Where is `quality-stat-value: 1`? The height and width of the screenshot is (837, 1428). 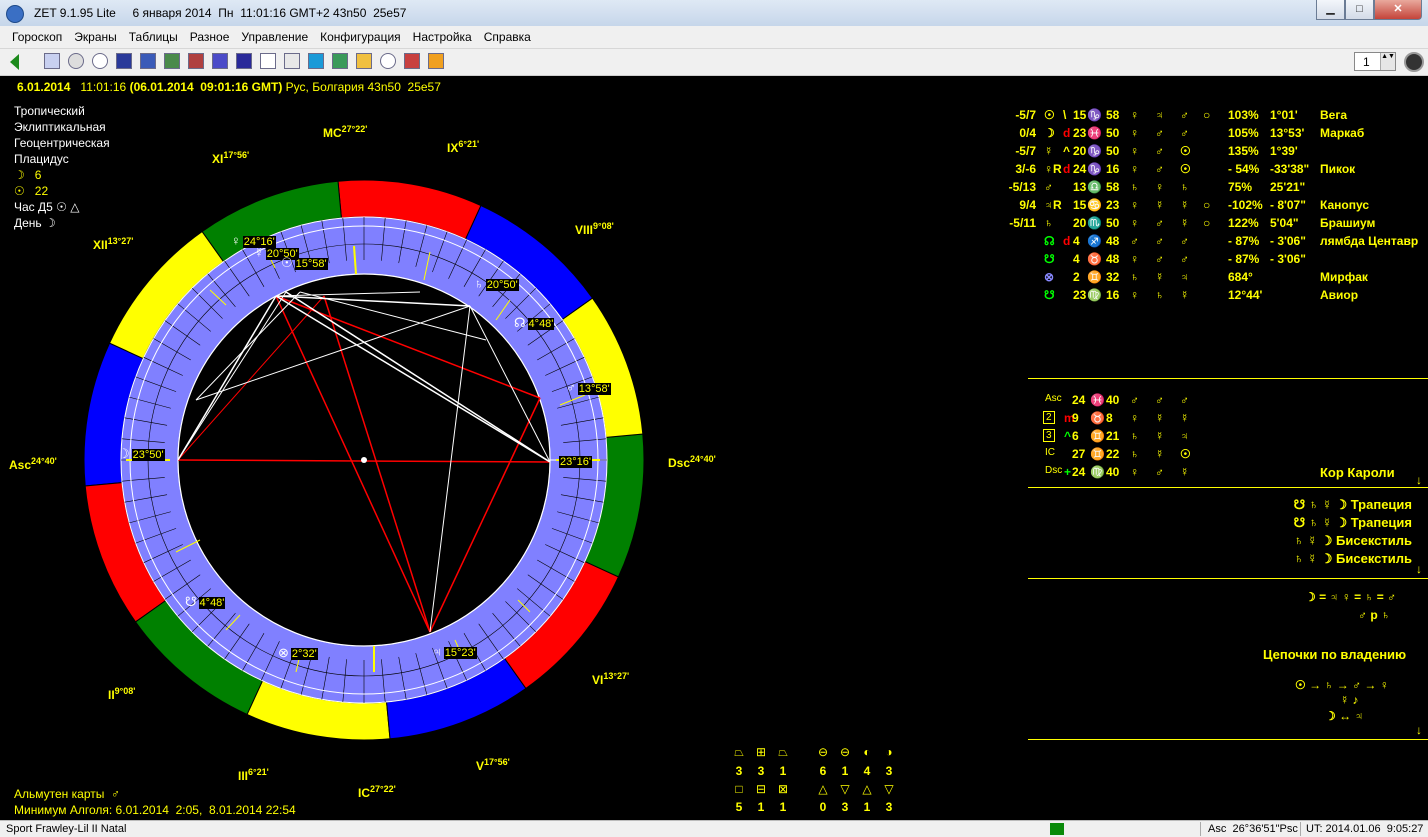 quality-stat-value: 1 is located at coordinates (867, 807).